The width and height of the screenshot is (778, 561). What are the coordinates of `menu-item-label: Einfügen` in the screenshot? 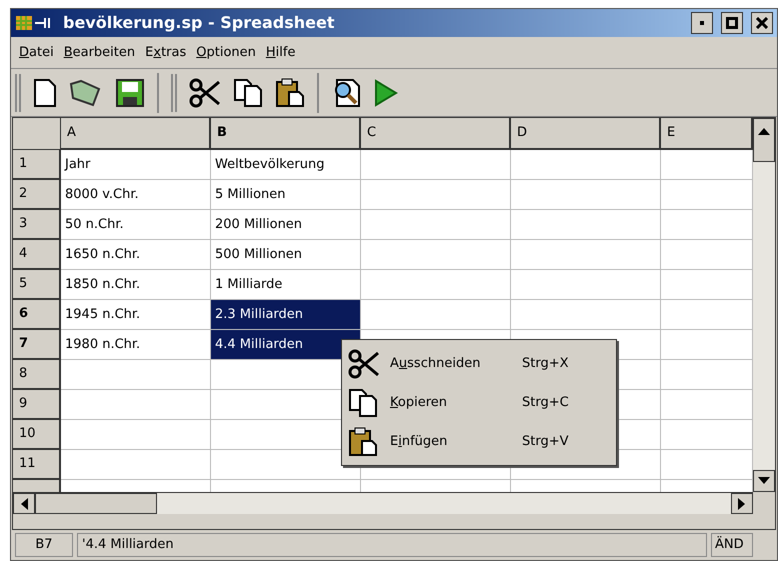 It's located at (419, 441).